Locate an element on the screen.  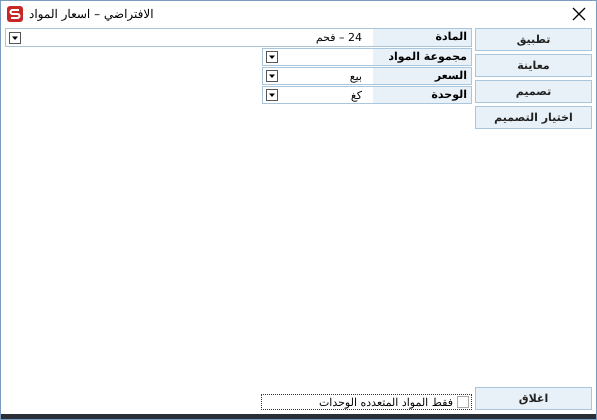
checkbox-option: فقط المواد المتعدده الوحدات is located at coordinates (366, 402).